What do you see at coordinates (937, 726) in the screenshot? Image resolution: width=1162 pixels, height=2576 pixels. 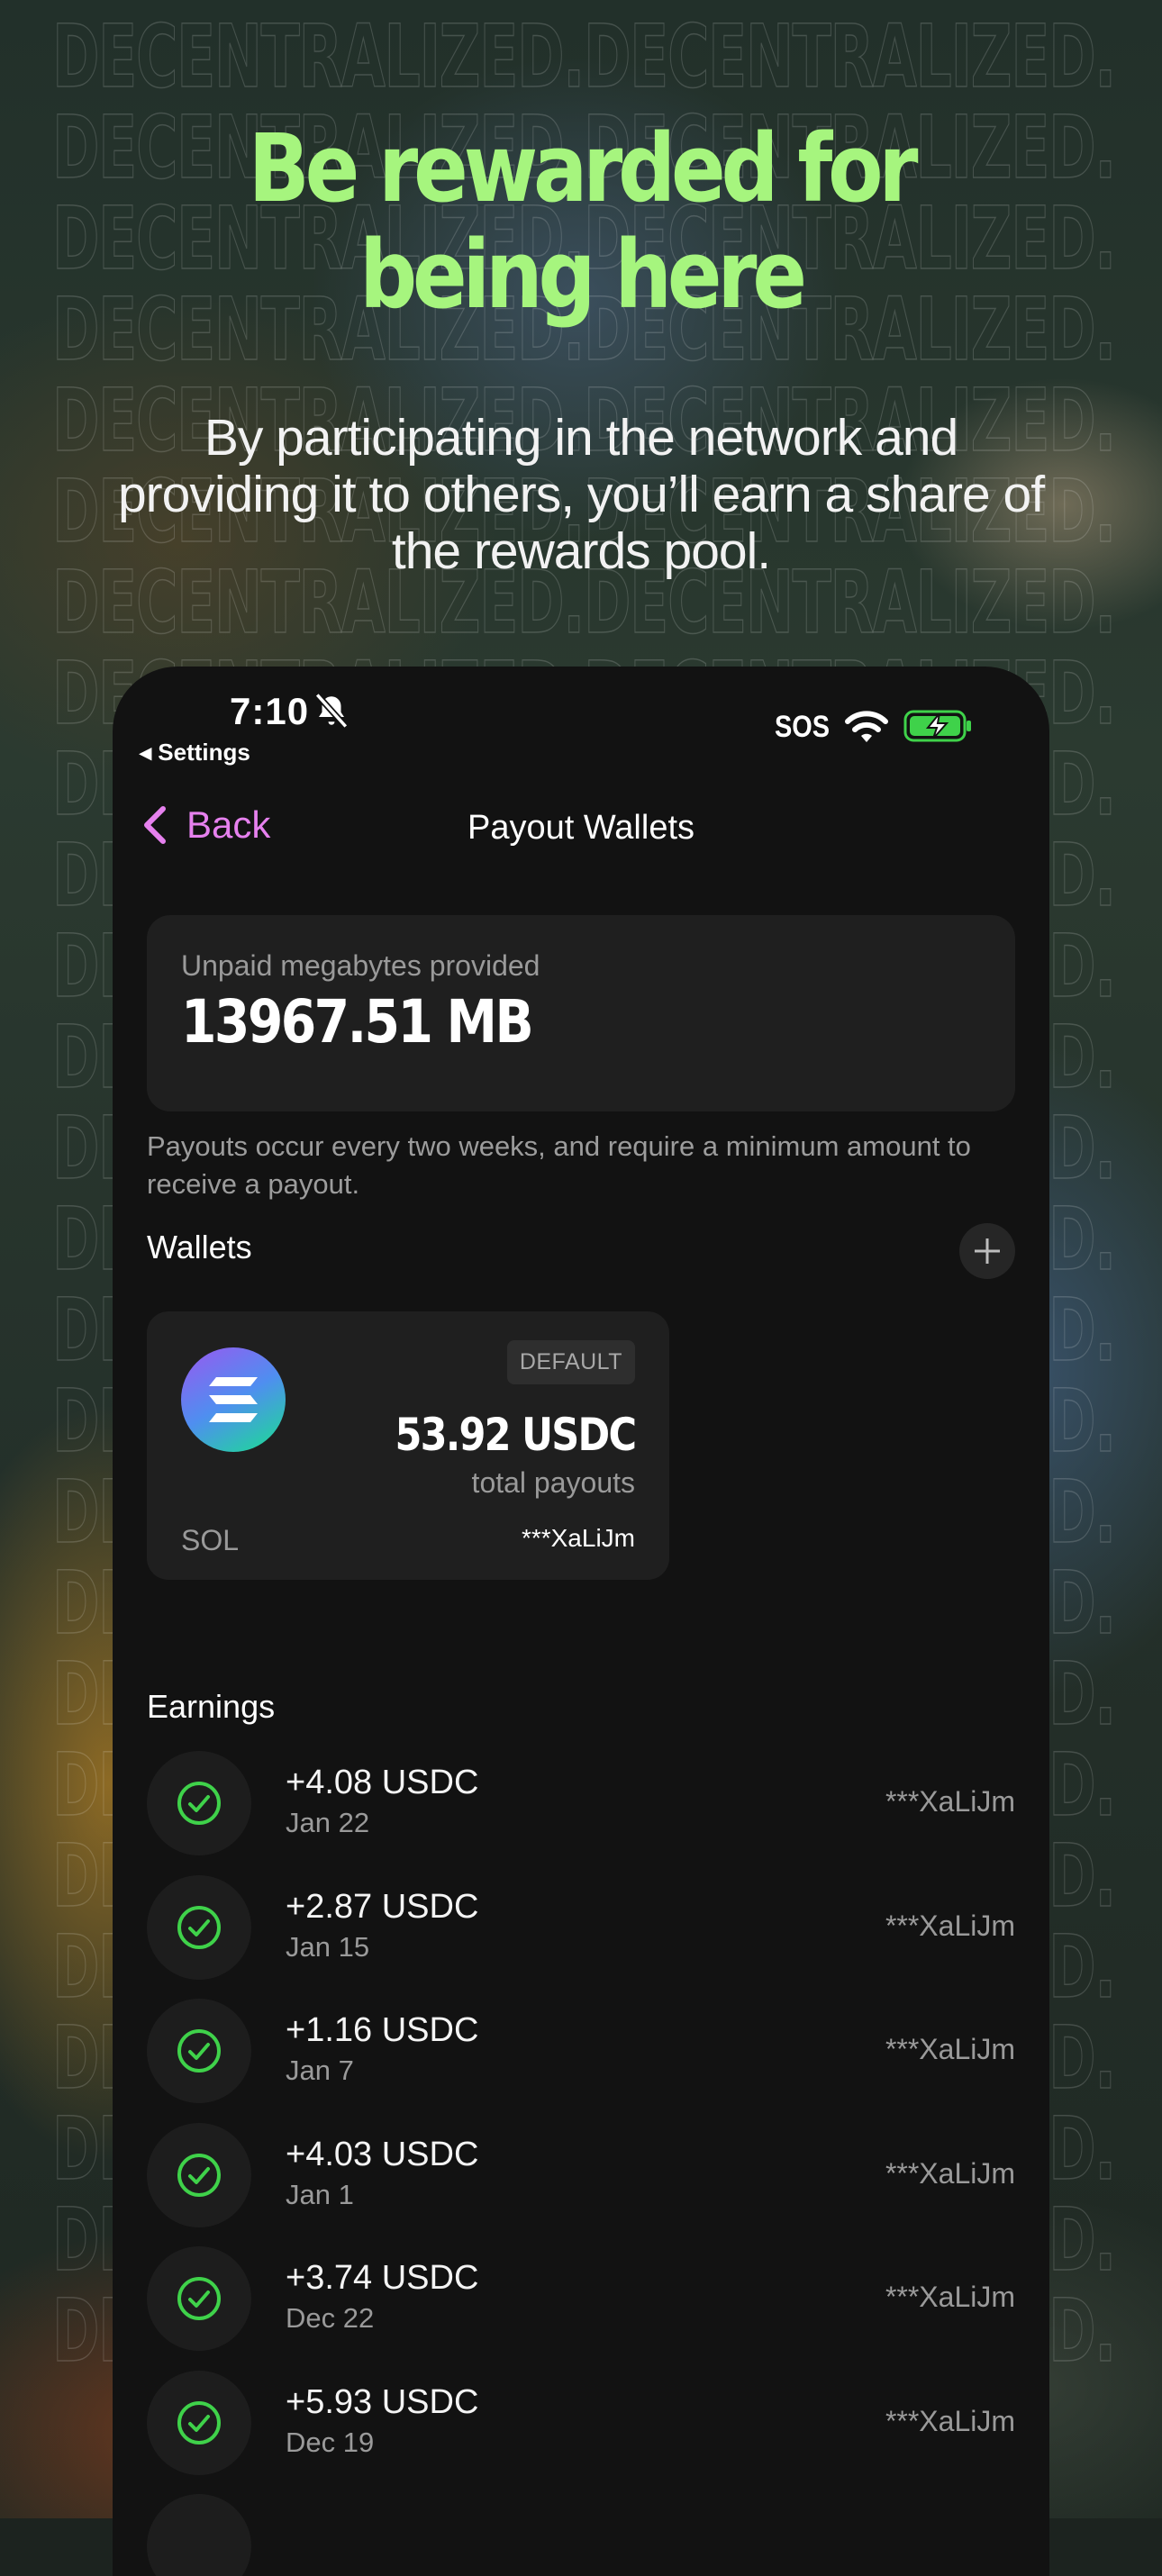 I see `battery-charging-icon` at bounding box center [937, 726].